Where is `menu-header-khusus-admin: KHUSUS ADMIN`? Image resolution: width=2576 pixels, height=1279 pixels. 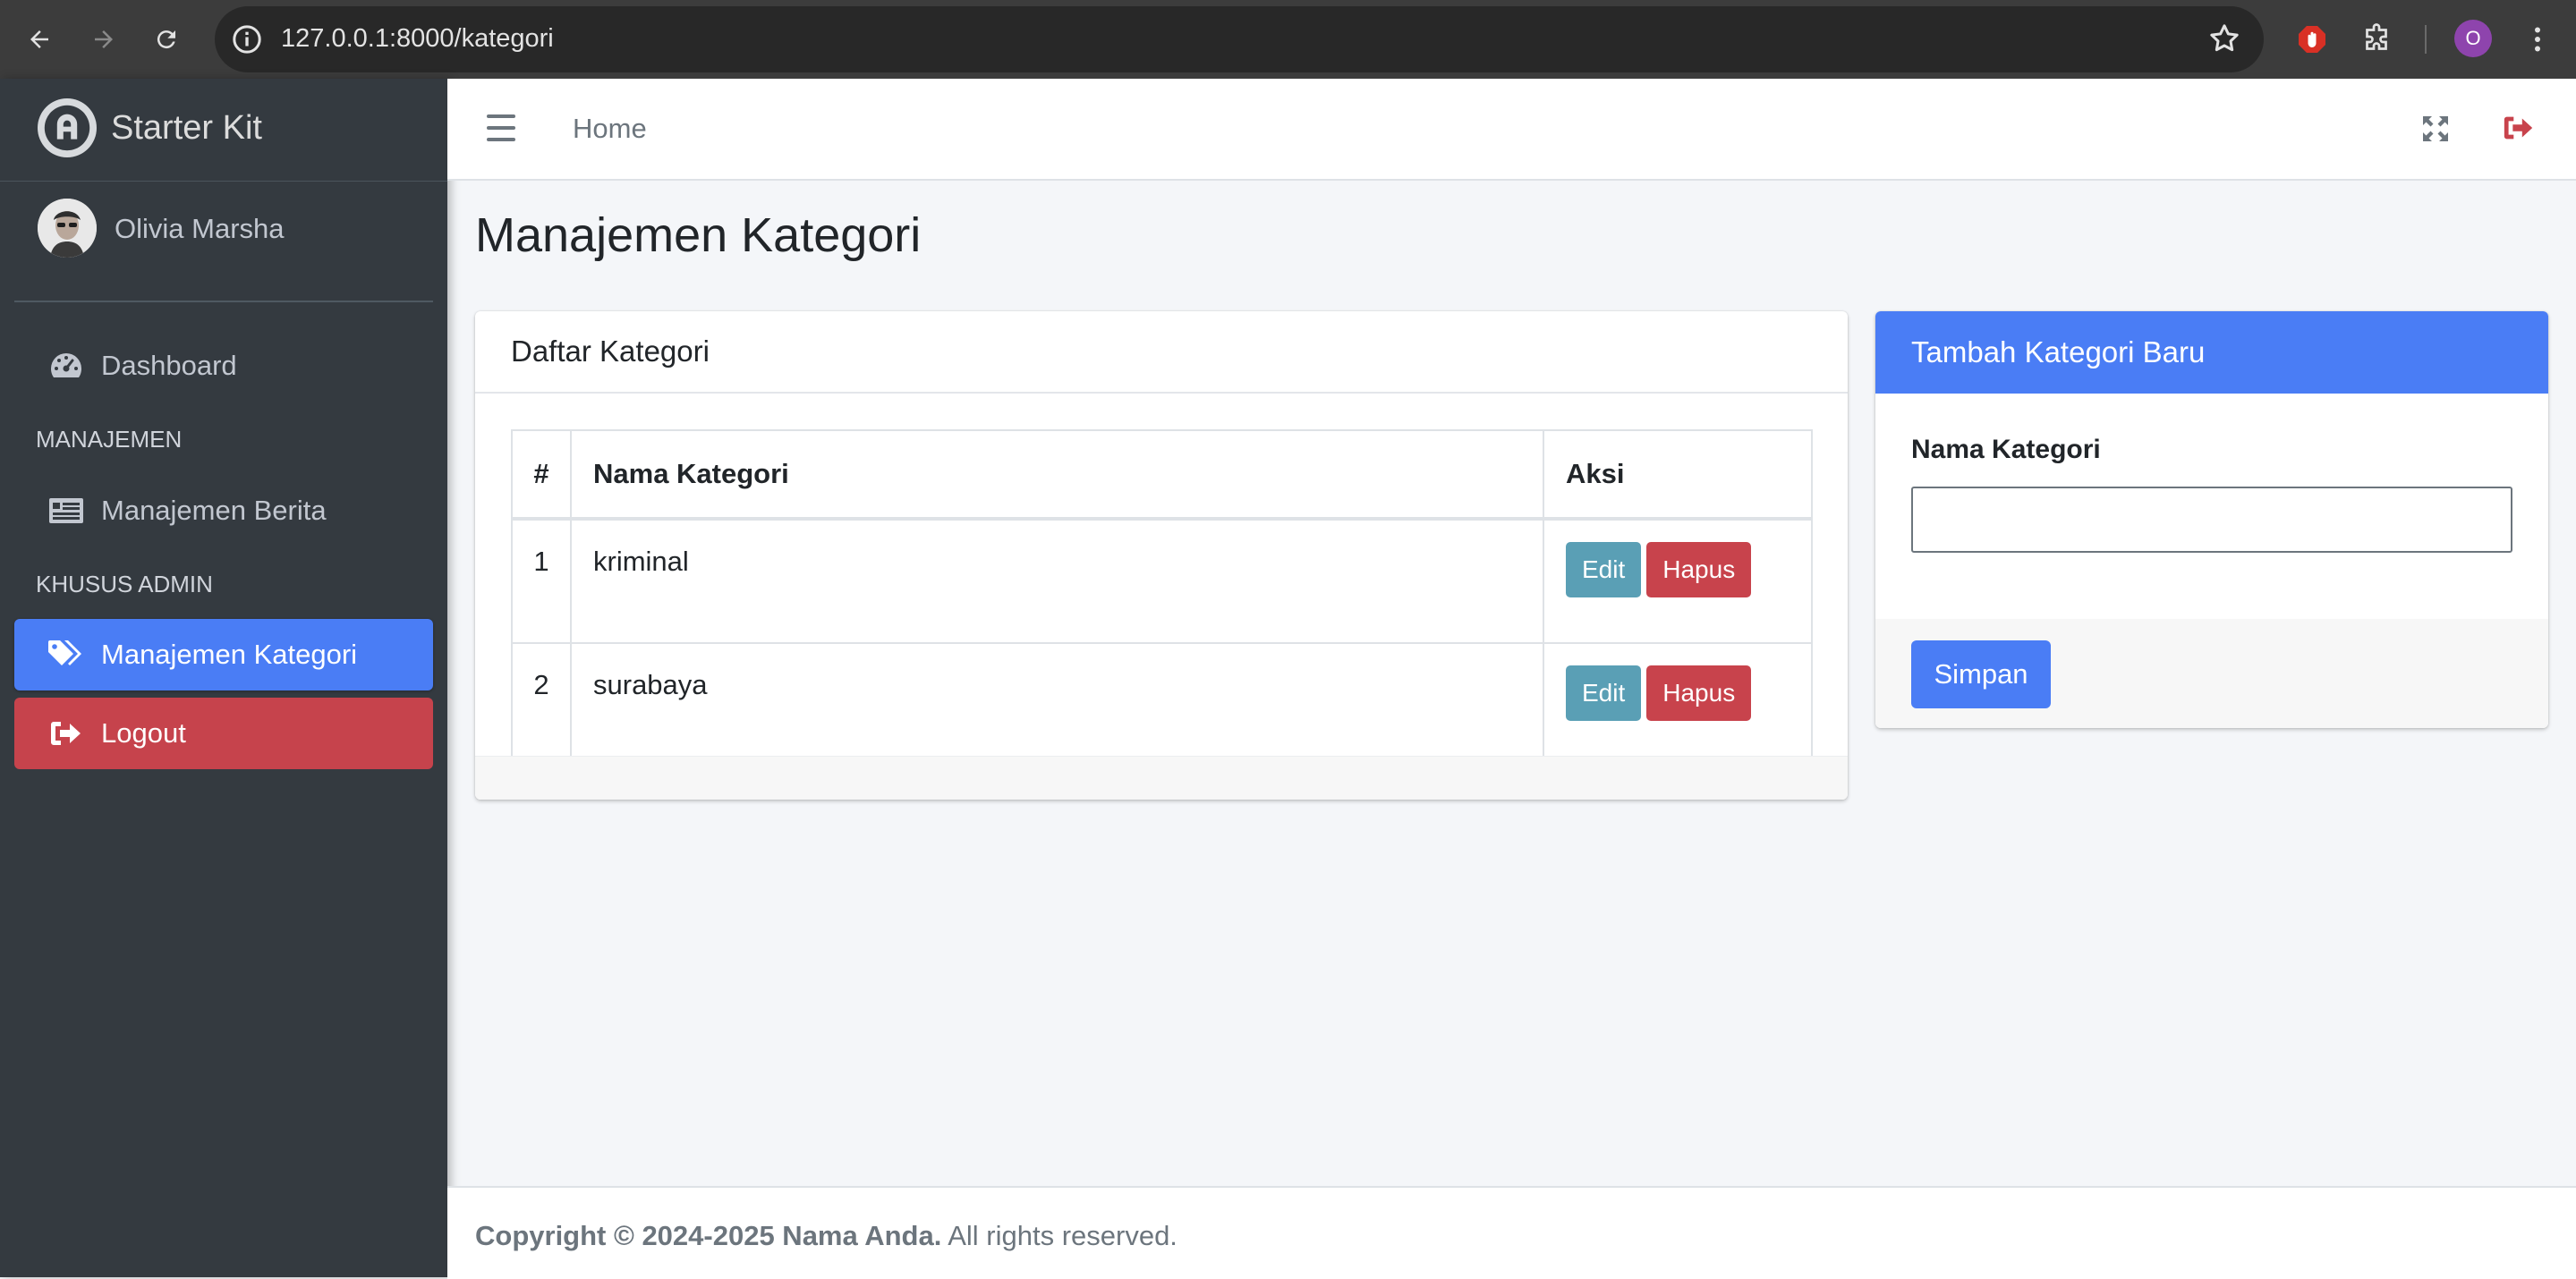 menu-header-khusus-admin: KHUSUS ADMIN is located at coordinates (124, 584).